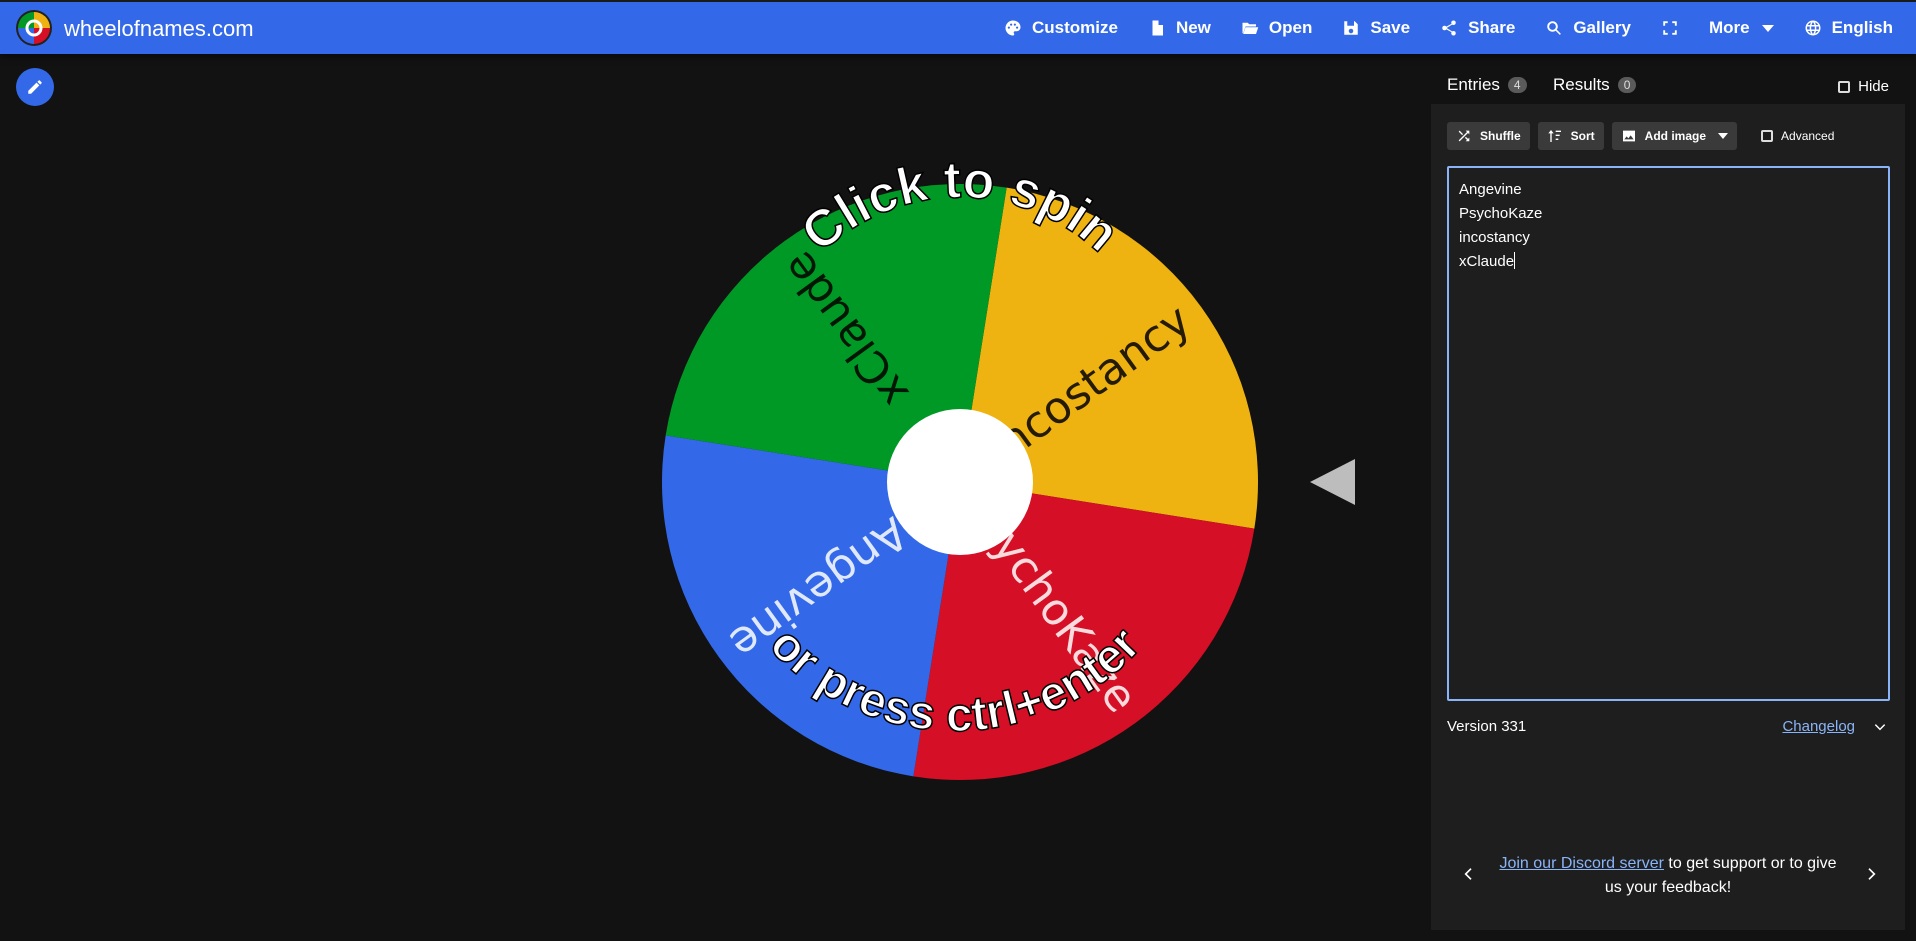 This screenshot has height=941, width=1916. Describe the element at coordinates (1554, 136) in the screenshot. I see `sort-icon` at that location.